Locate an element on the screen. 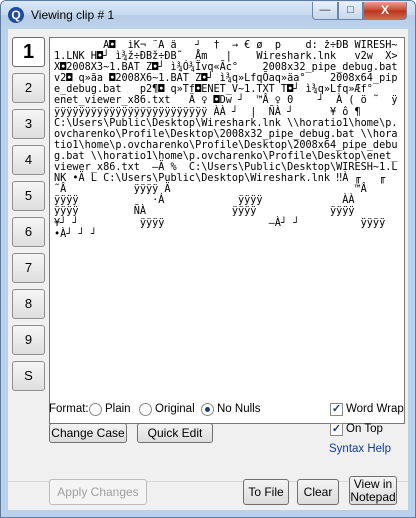 The width and height of the screenshot is (416, 518). clear-button: Clear is located at coordinates (318, 492).